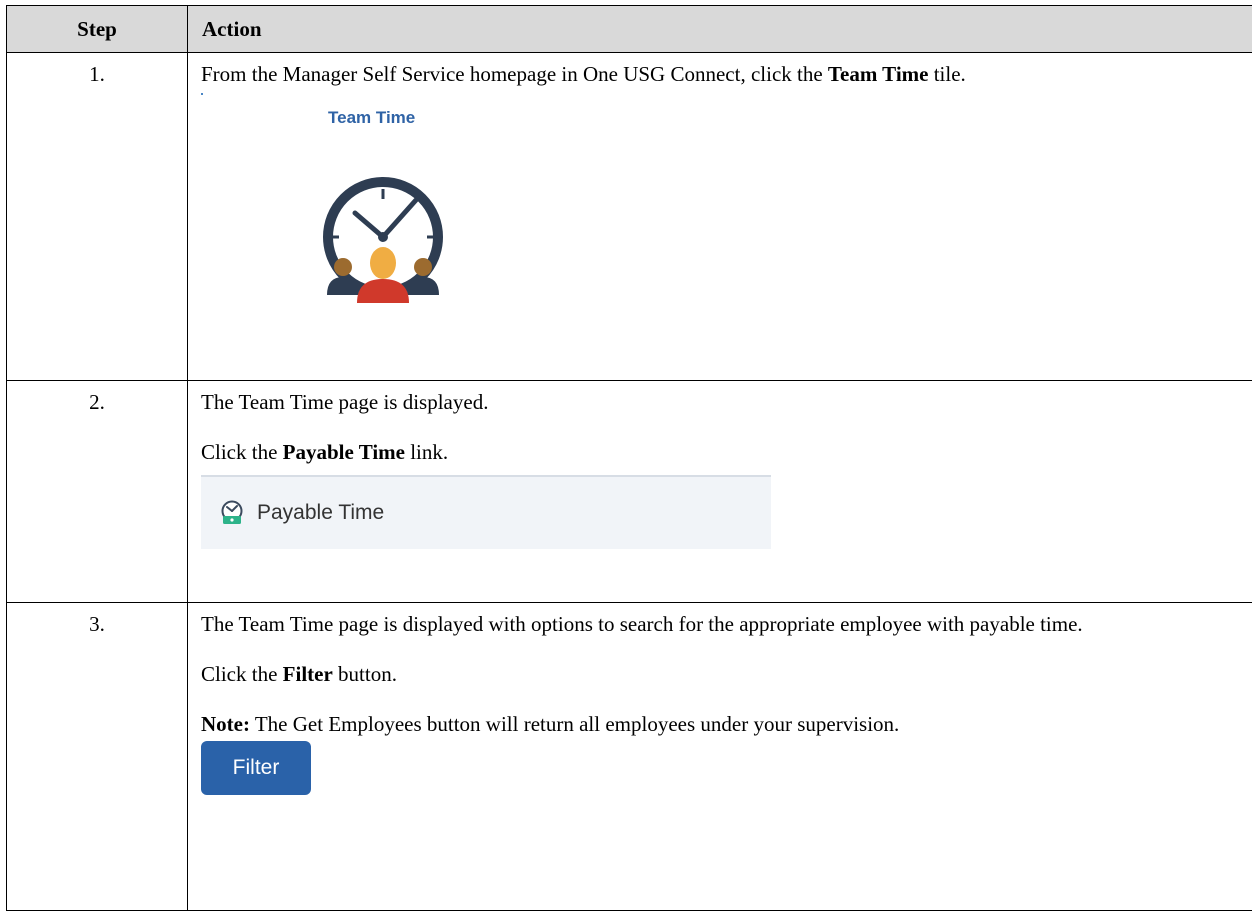  Describe the element at coordinates (878, 74) in the screenshot. I see `instruction-bold: Team Time` at that location.